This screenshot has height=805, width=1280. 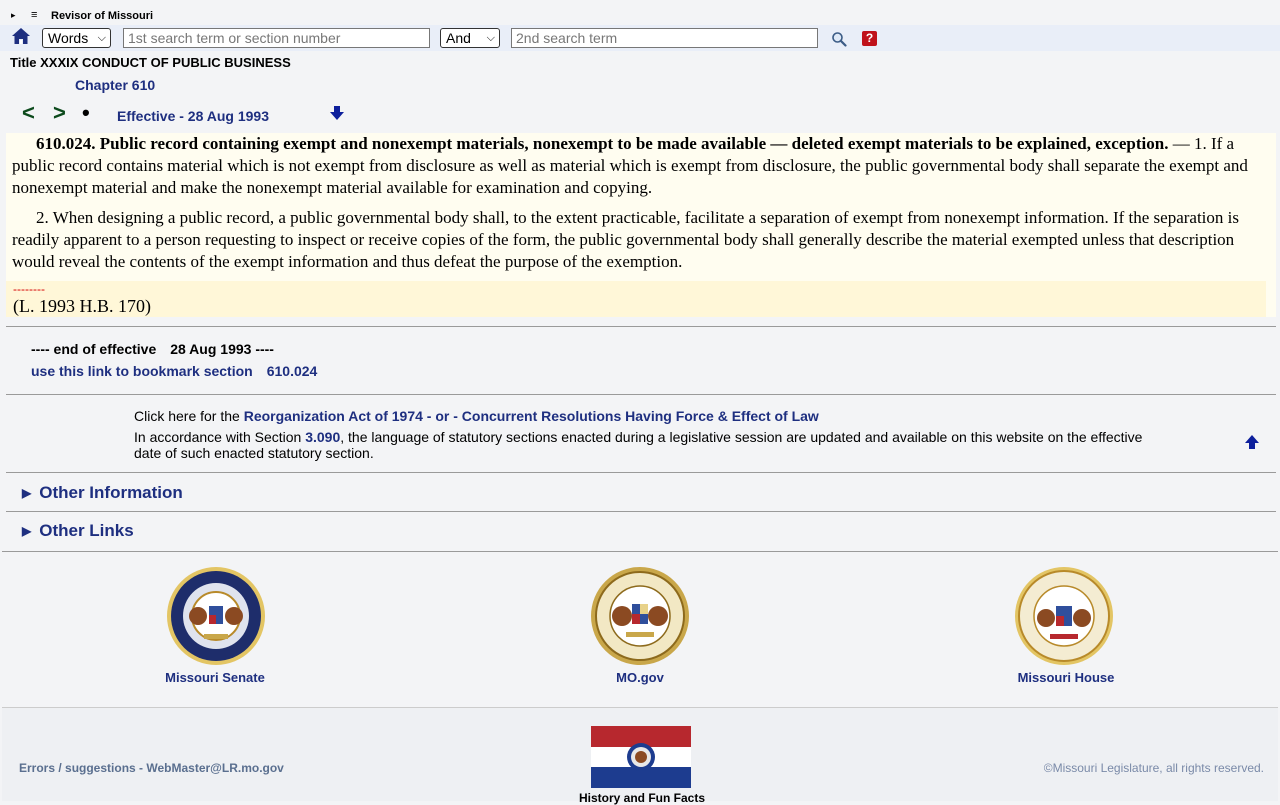 What do you see at coordinates (839, 39) in the screenshot?
I see `search-icon` at bounding box center [839, 39].